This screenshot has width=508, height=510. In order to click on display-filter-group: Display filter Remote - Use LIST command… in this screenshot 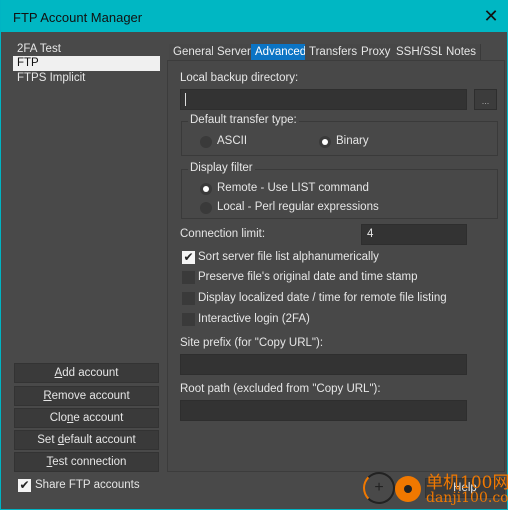, I will do `click(339, 190)`.